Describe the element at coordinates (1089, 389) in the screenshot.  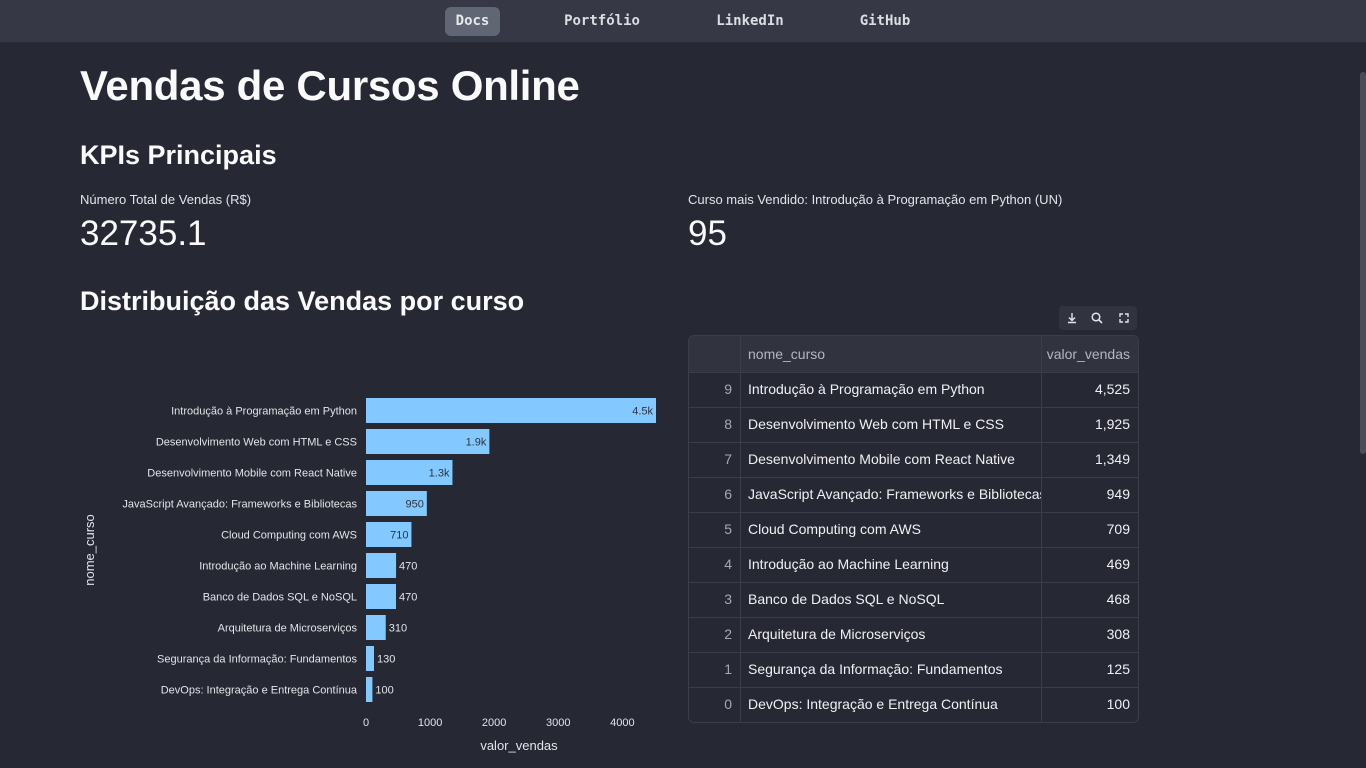
I see `cell-valor-vendas: 4,525` at that location.